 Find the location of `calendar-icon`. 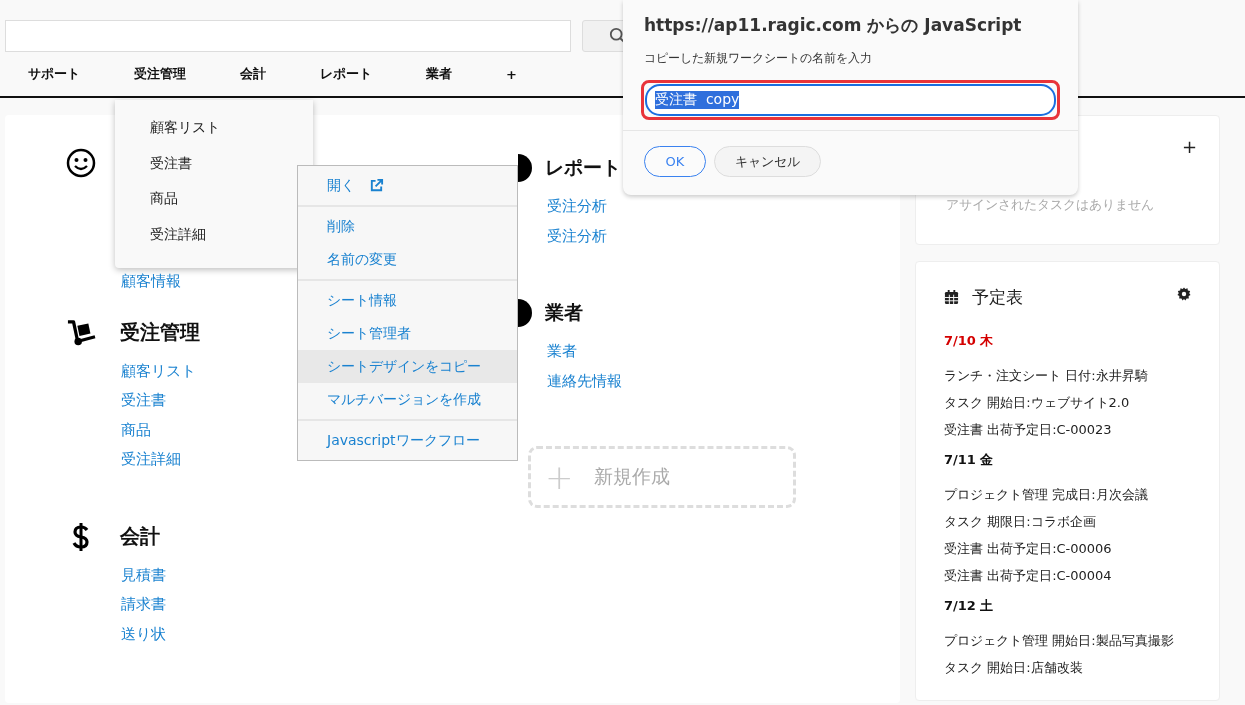

calendar-icon is located at coordinates (951, 297).